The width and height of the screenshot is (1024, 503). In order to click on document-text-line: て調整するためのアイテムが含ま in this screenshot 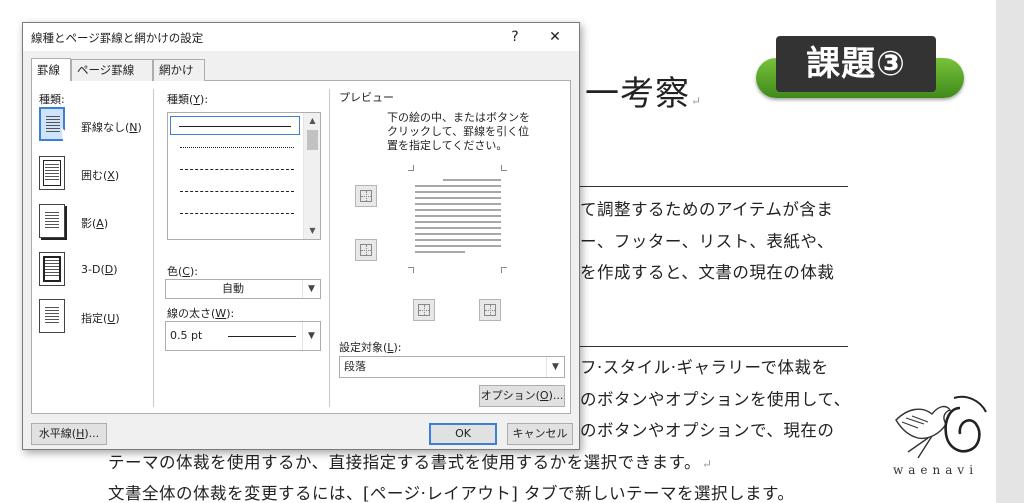, I will do `click(707, 209)`.